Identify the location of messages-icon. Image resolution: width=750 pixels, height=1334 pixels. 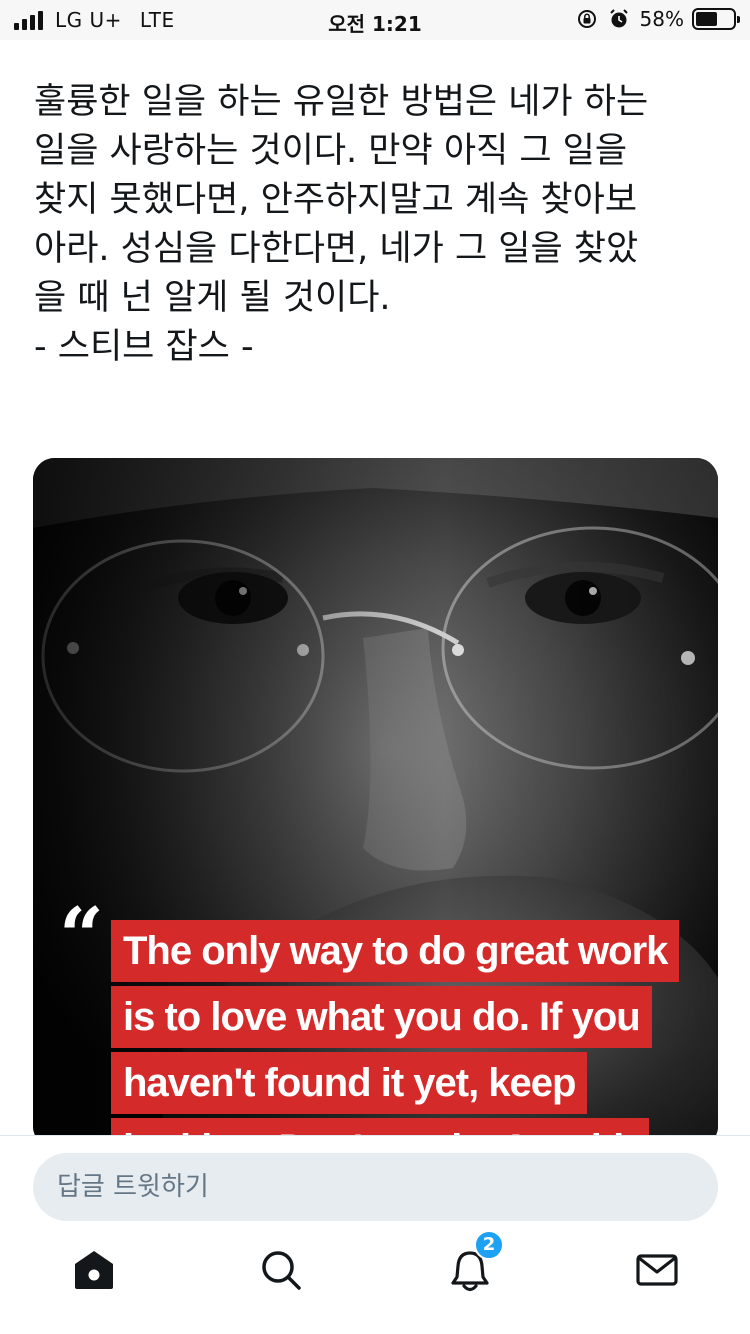
(657, 1270).